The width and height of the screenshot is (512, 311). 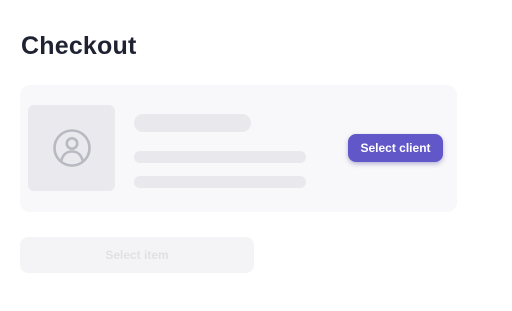 I want to click on select-item-button: Select item, so click(x=137, y=255).